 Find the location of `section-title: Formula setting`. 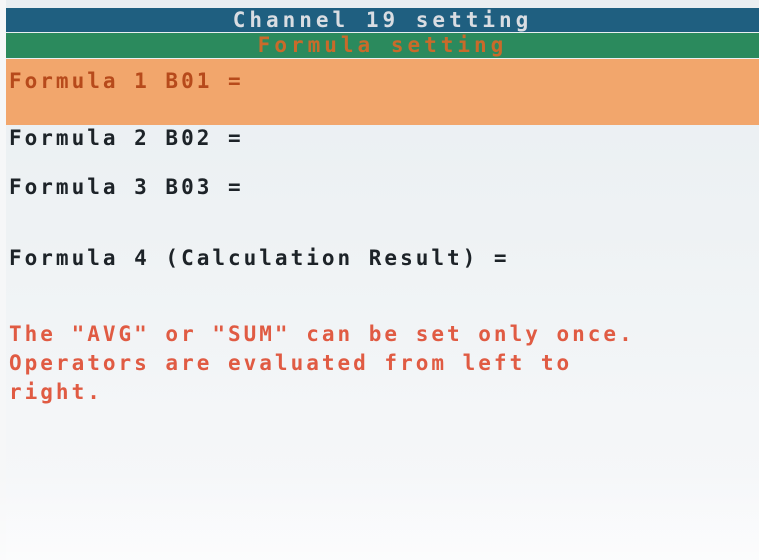

section-title: Formula setting is located at coordinates (382, 45).